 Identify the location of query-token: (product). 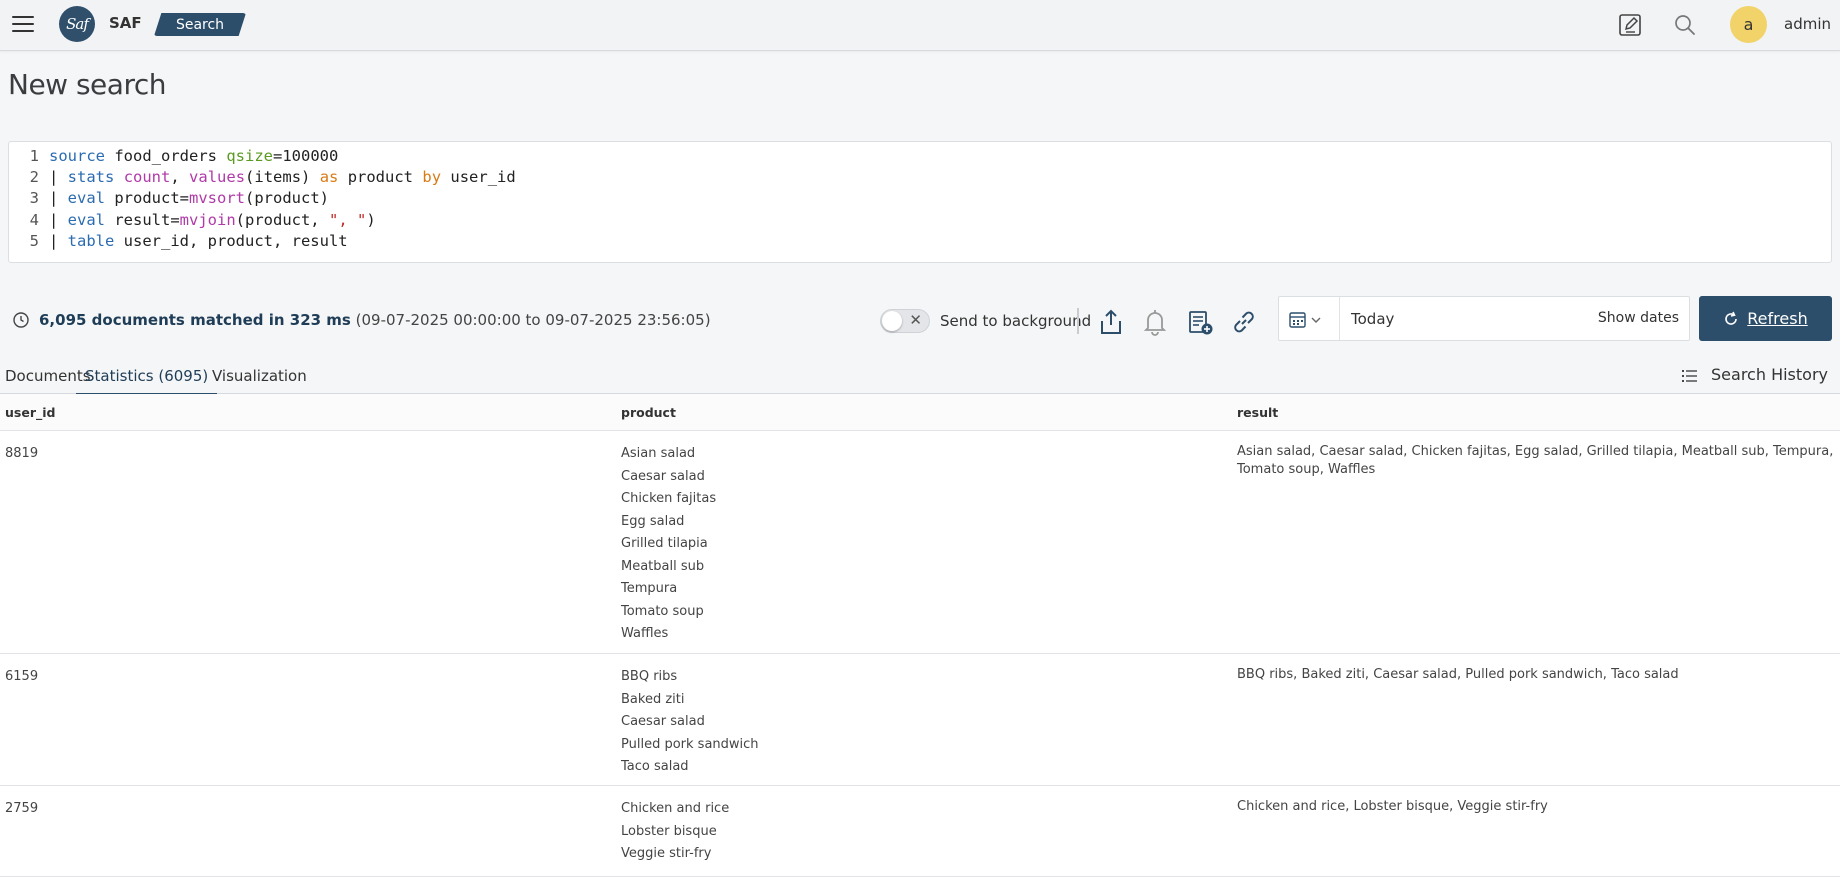
(287, 198).